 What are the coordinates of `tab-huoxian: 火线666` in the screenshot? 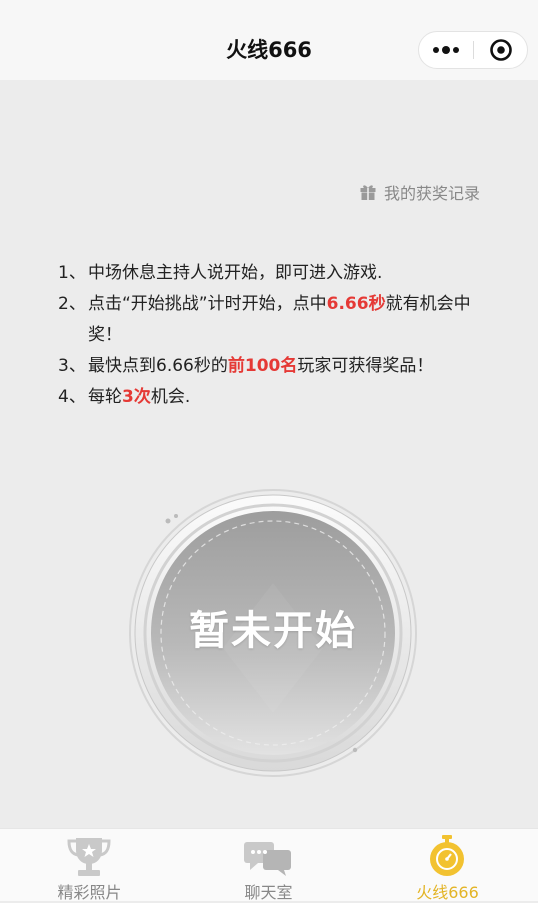 It's located at (447, 865).